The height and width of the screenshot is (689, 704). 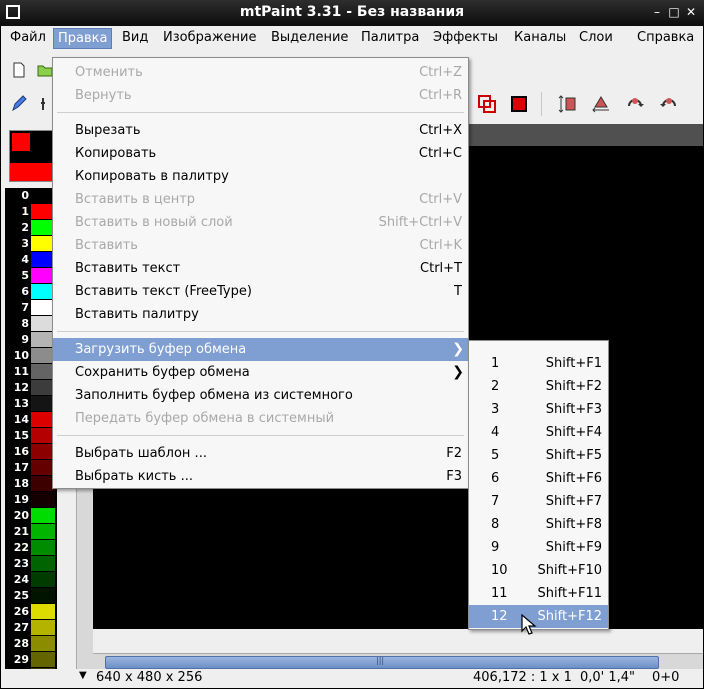 I want to click on minimize-button: –, so click(x=657, y=12).